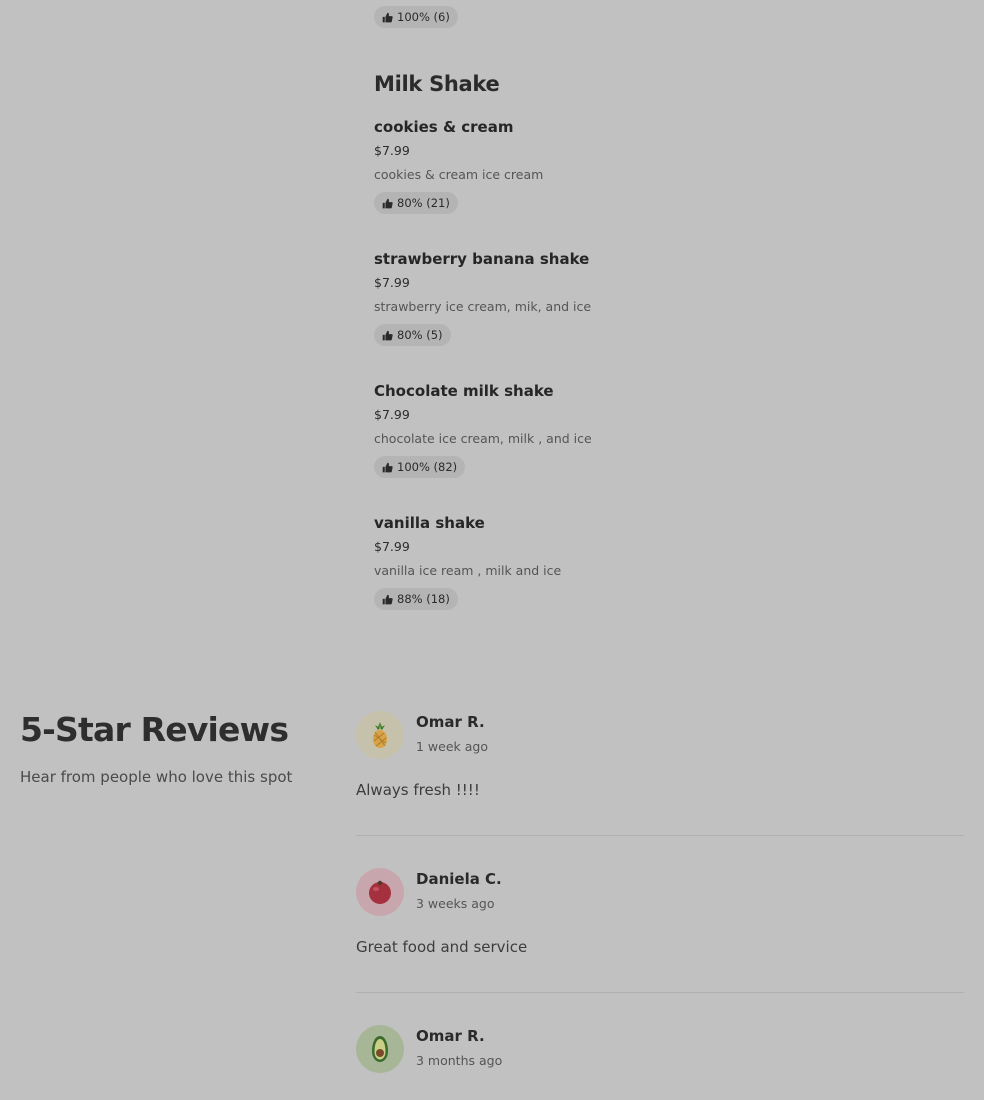 The image size is (984, 1100). Describe the element at coordinates (423, 599) in the screenshot. I see `rating-text: 88% (18)` at that location.